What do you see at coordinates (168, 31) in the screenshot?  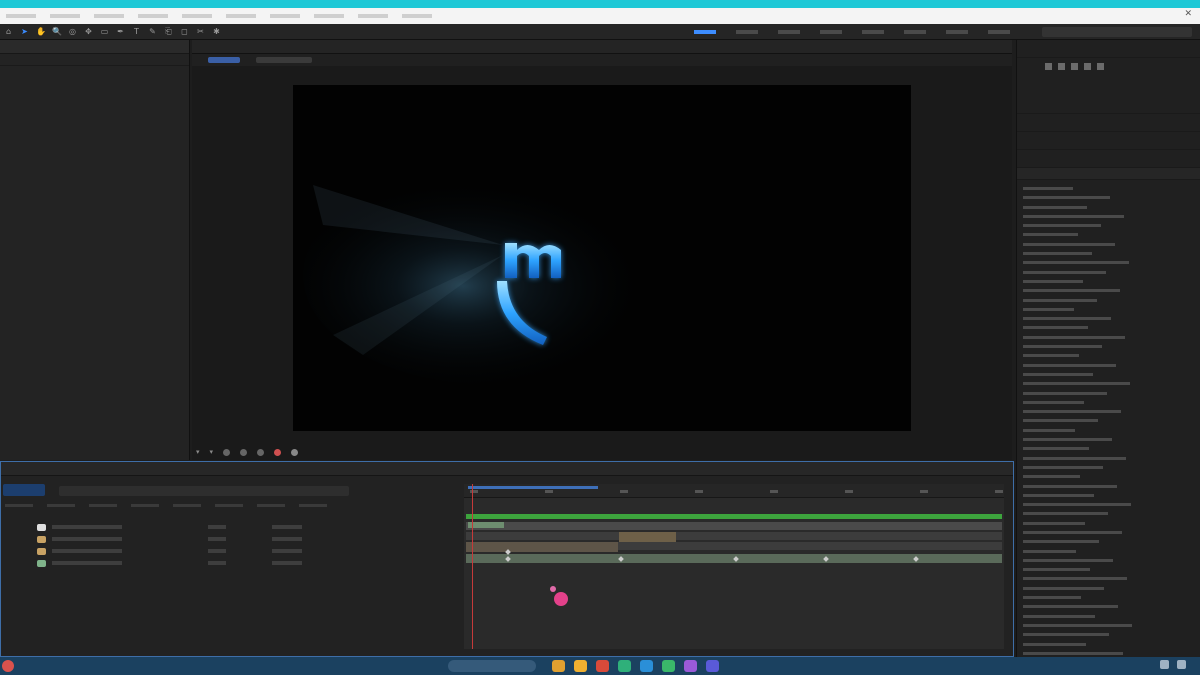 I see `stamp-icon: ⎗` at bounding box center [168, 31].